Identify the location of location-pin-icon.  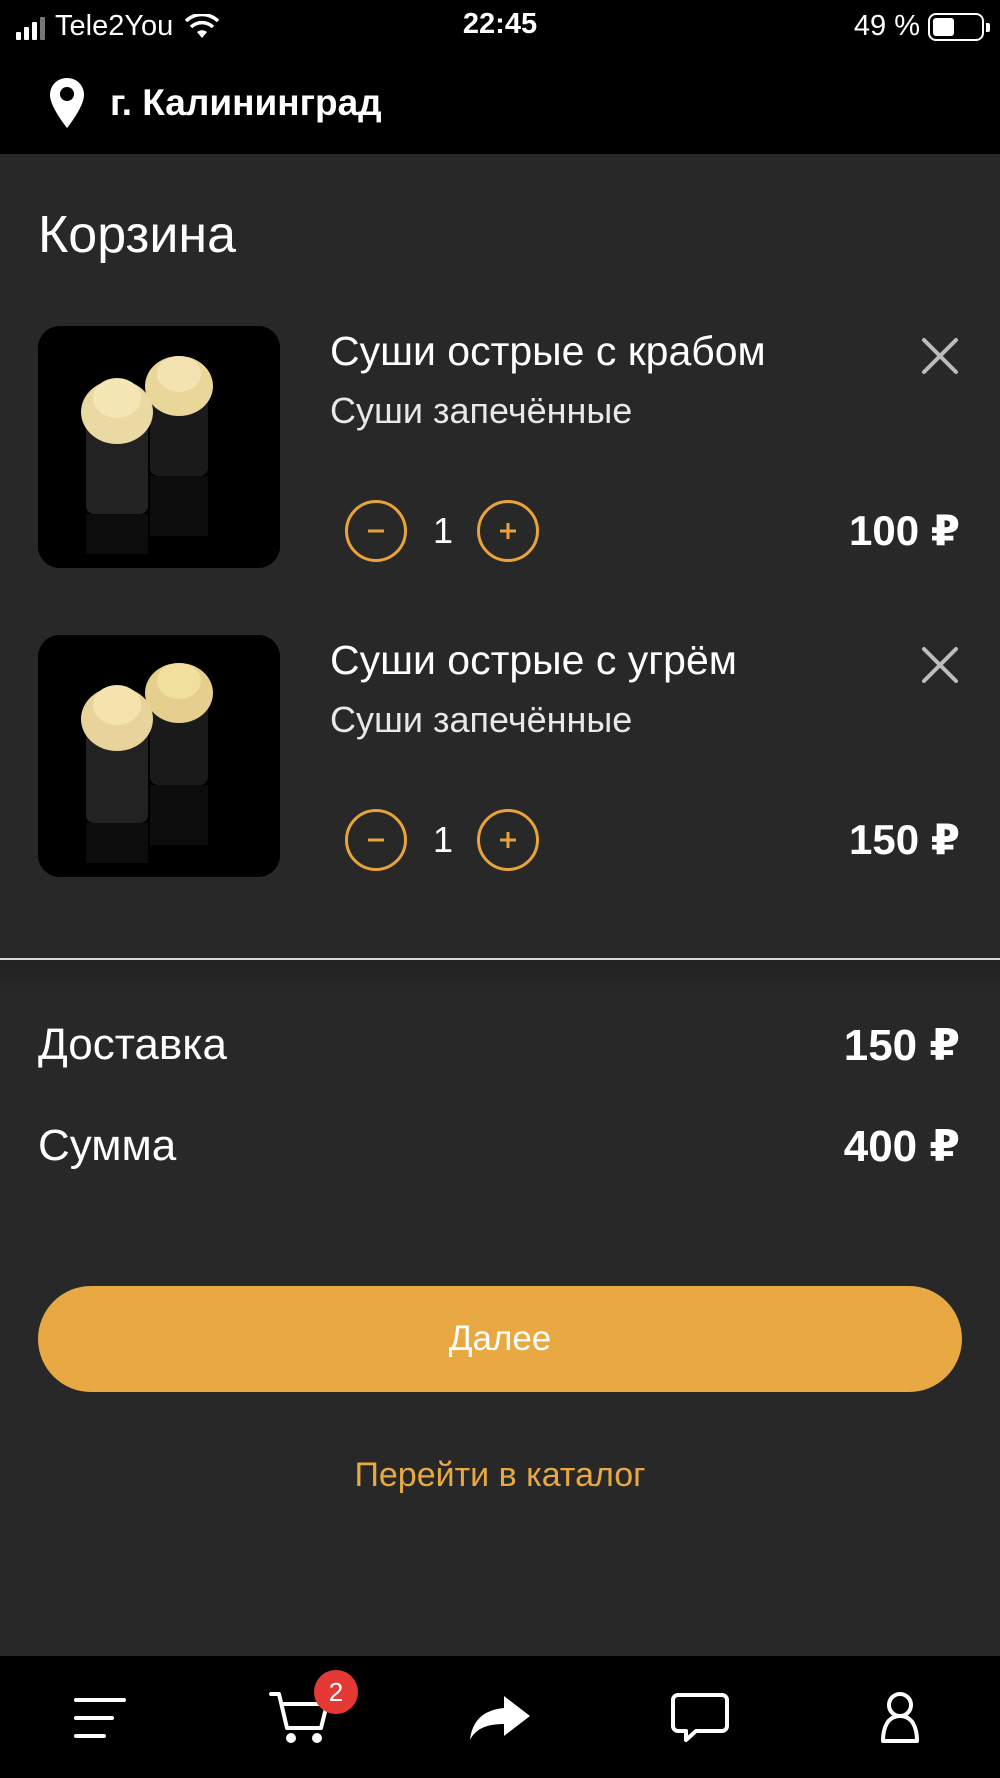
(67, 103).